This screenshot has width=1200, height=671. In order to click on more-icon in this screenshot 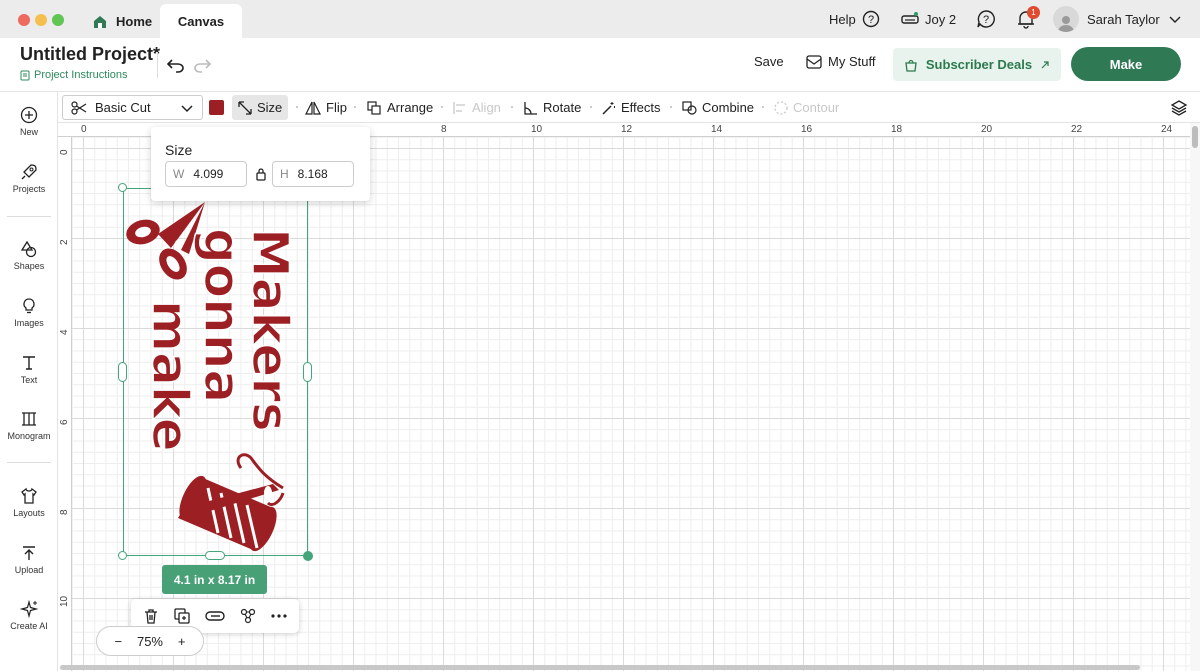, I will do `click(279, 616)`.